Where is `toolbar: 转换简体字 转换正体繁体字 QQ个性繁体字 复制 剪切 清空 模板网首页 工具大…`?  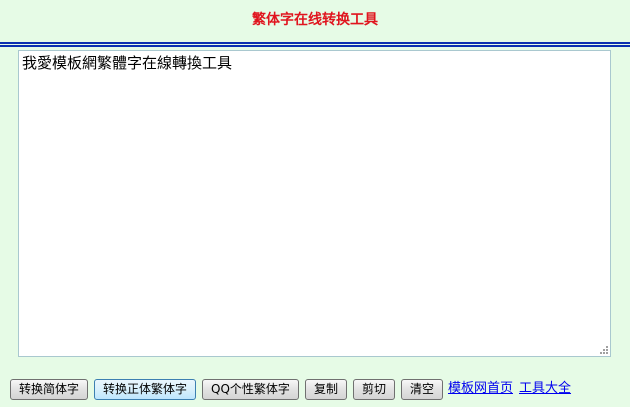
toolbar: 转换简体字 转换正体繁体字 QQ个性繁体字 复制 剪切 清空 模板网首页 工具大… is located at coordinates (290, 389).